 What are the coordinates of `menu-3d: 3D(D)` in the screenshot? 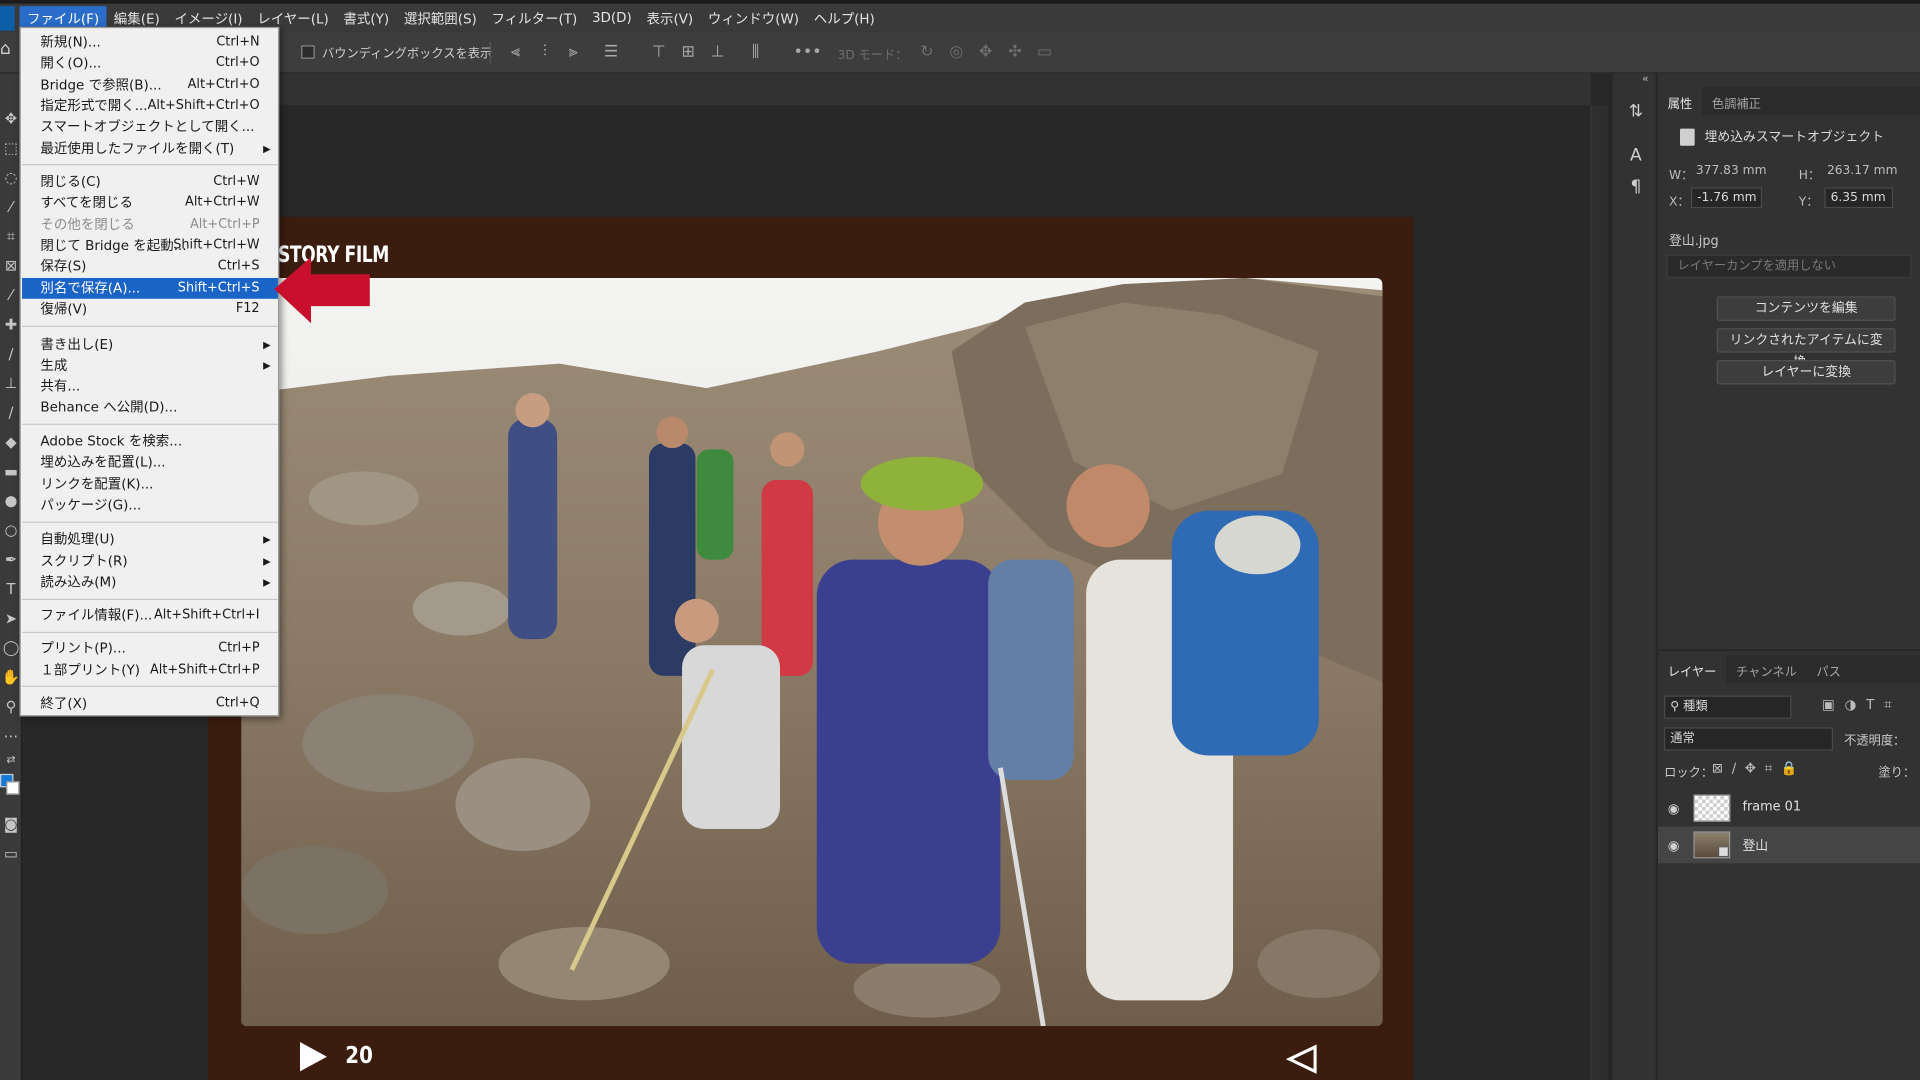 It's located at (612, 17).